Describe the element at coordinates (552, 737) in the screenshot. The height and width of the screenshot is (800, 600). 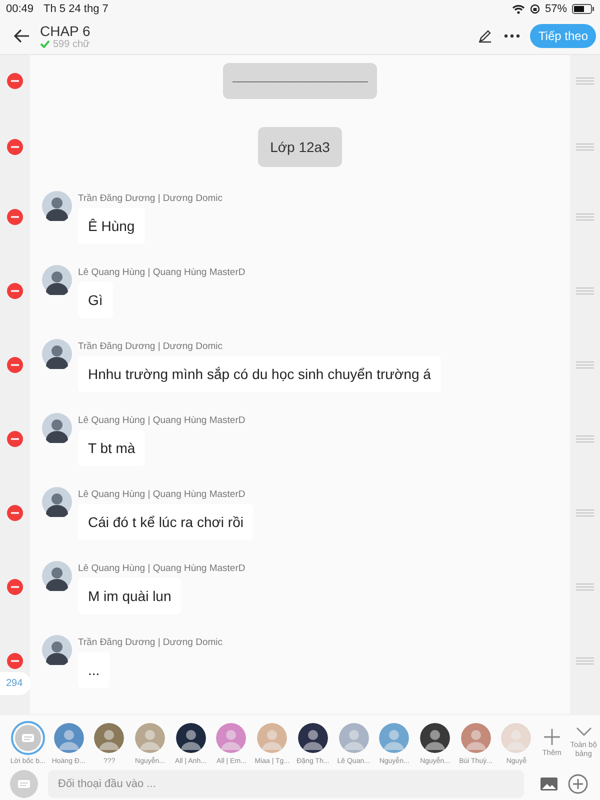
I see `plus-icon` at that location.